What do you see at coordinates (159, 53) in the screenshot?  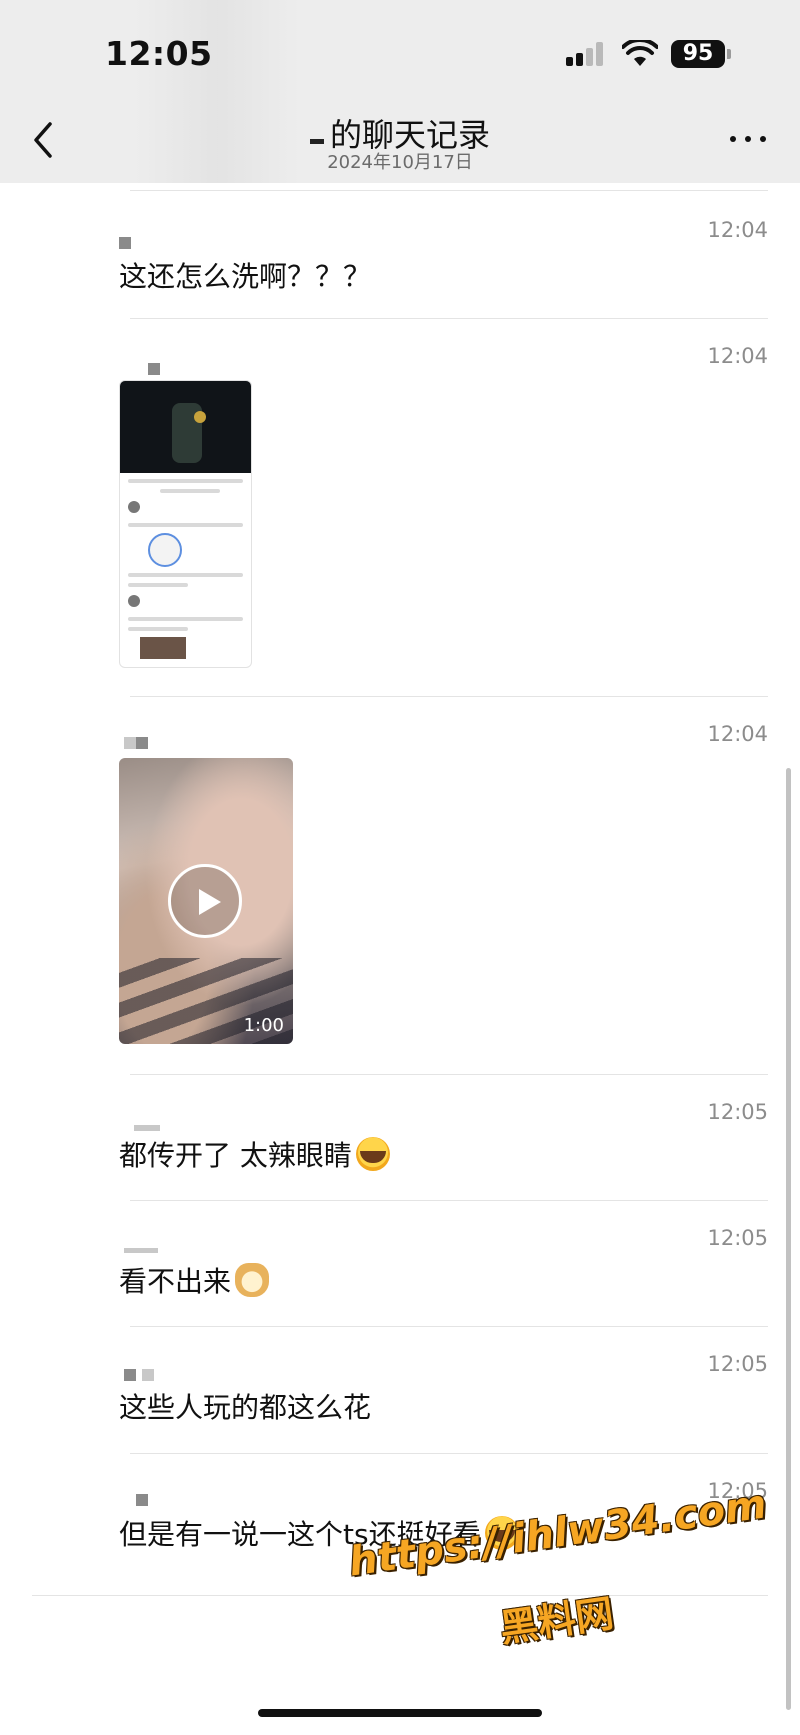 I see `status-time: 12:05` at bounding box center [159, 53].